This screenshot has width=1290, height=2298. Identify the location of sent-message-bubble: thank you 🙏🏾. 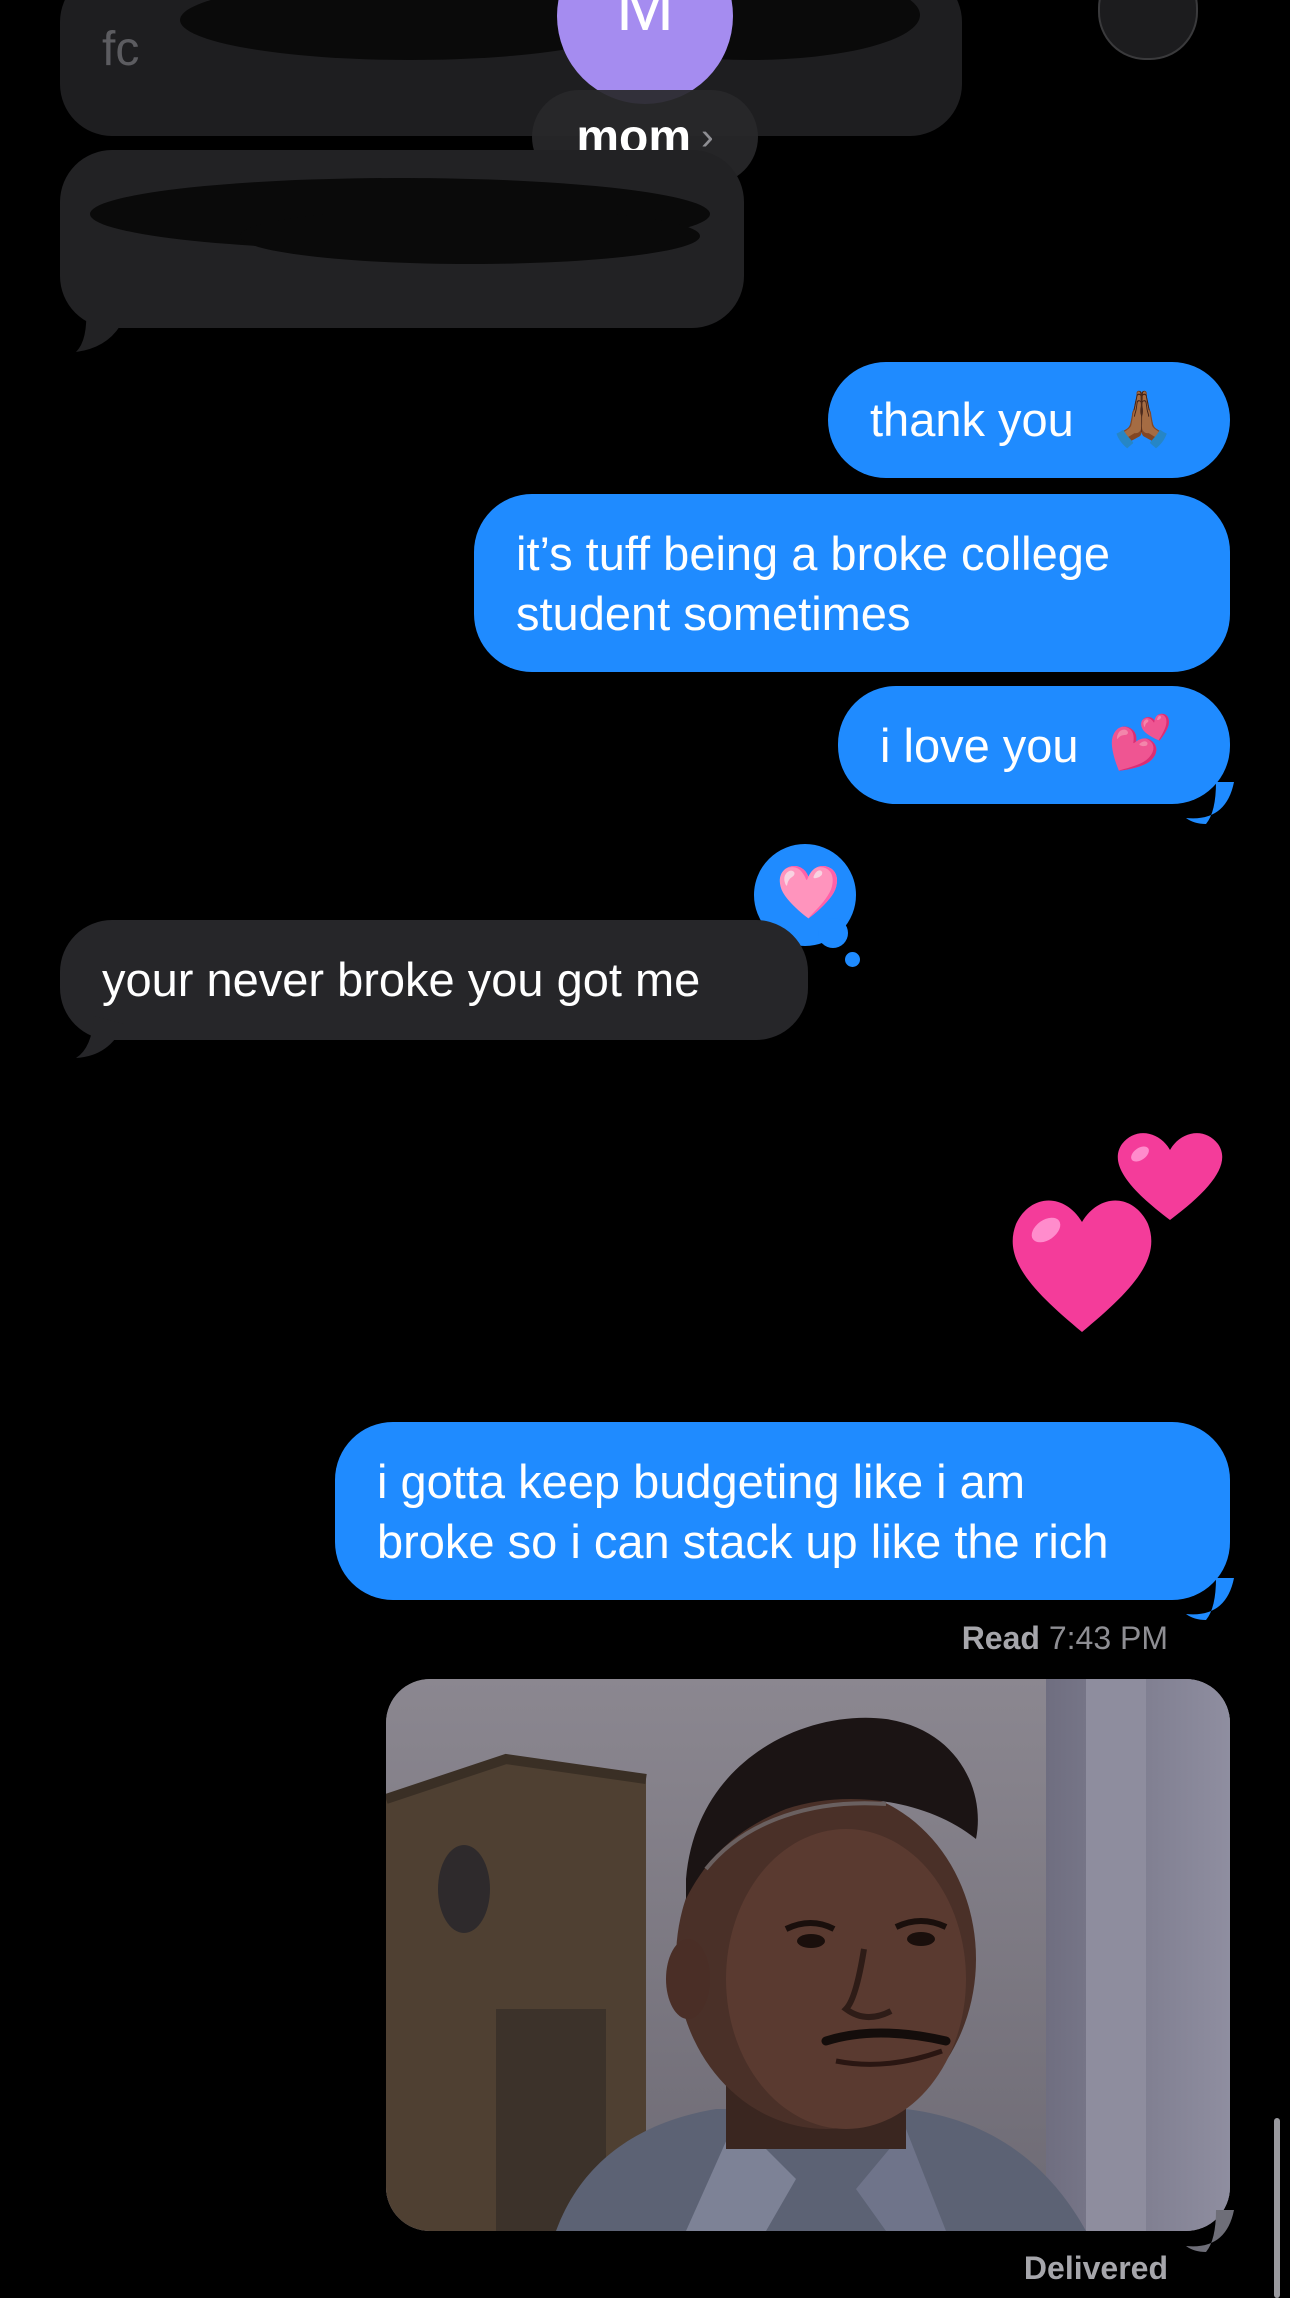
(1029, 420).